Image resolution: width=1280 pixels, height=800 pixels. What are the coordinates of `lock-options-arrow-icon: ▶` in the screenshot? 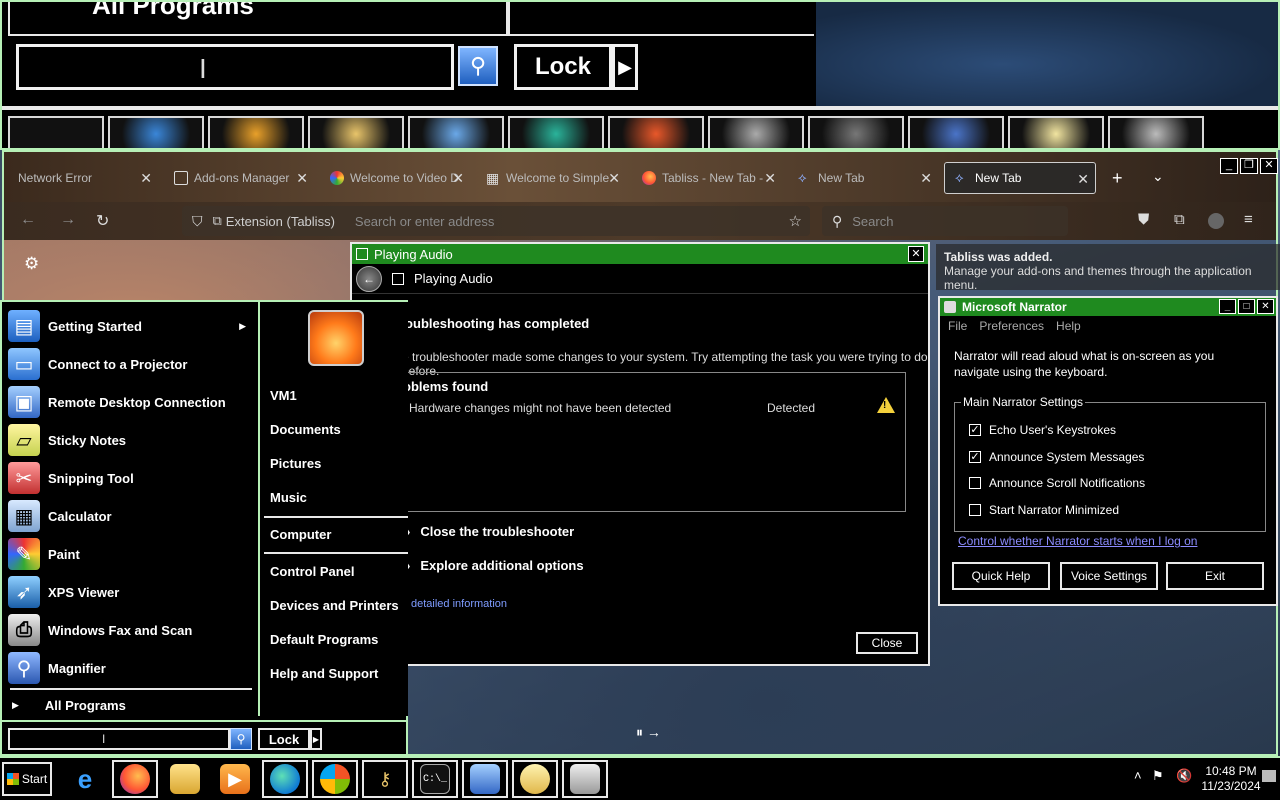 It's located at (316, 739).